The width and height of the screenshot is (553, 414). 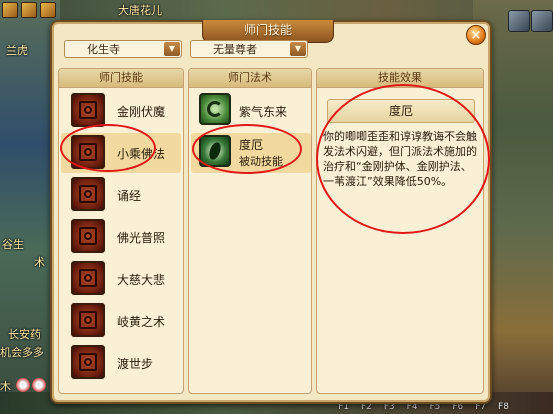 What do you see at coordinates (48, 10) in the screenshot?
I see `calendar-icon` at bounding box center [48, 10].